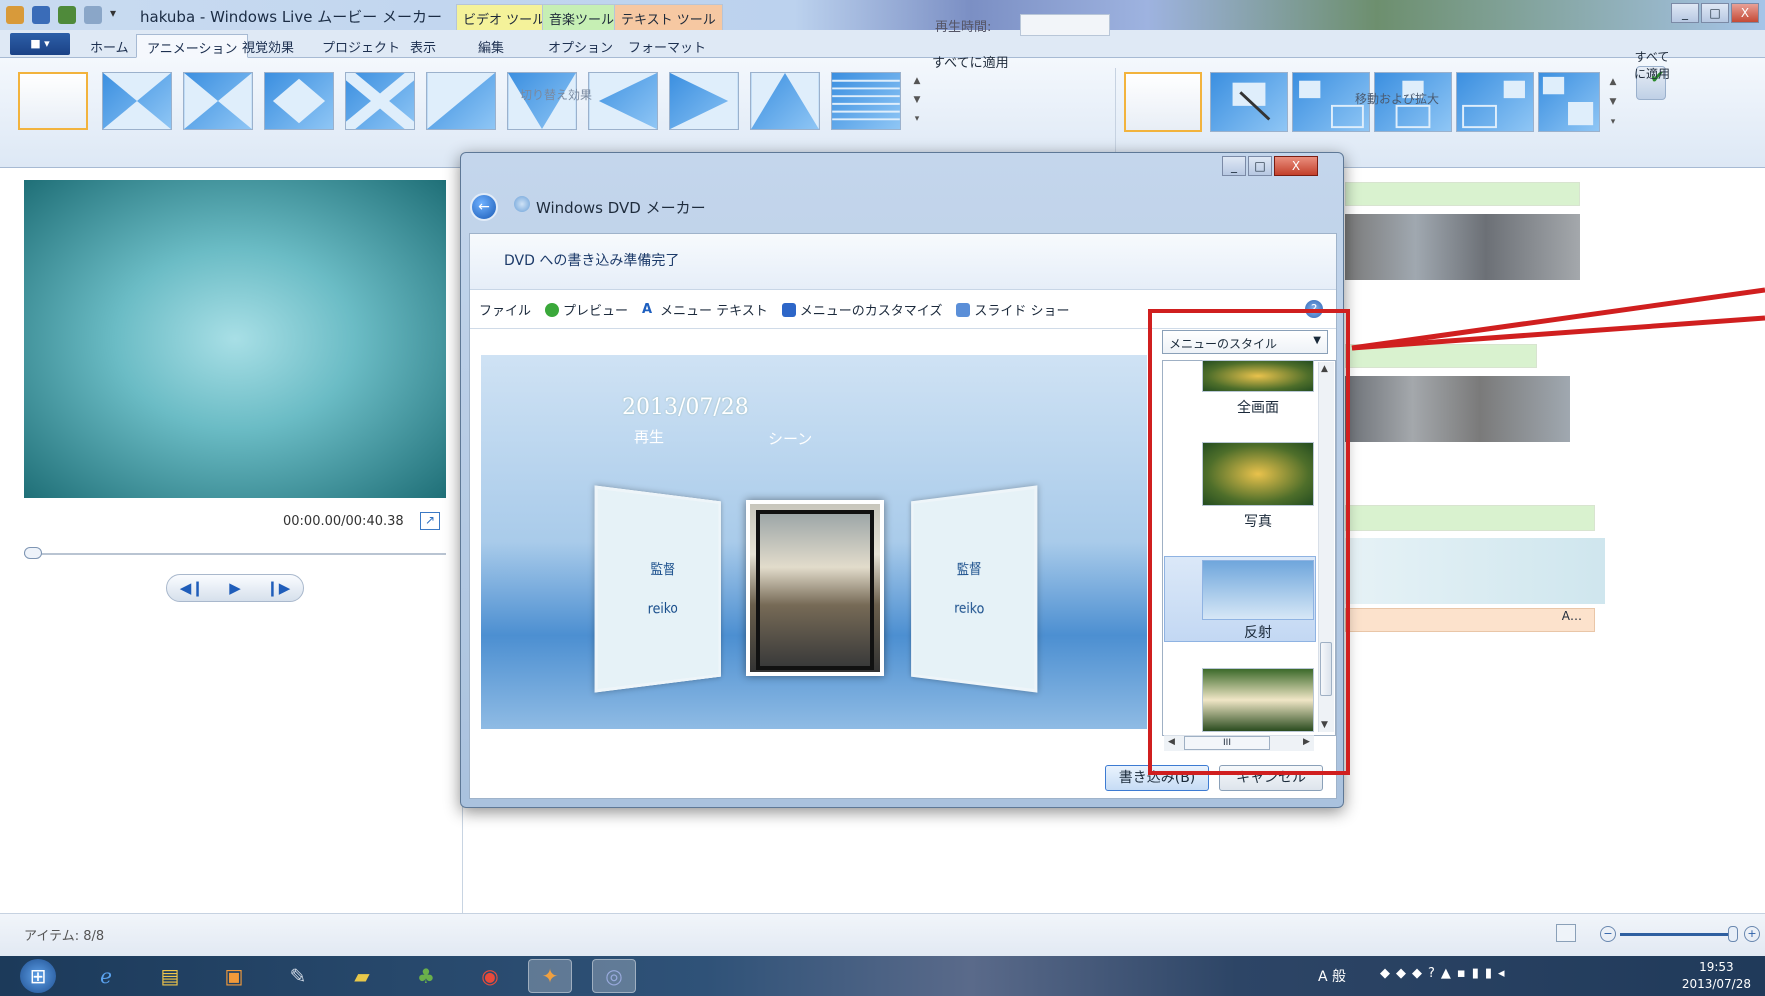  What do you see at coordinates (33, 553) in the screenshot?
I see `seek-thumb` at bounding box center [33, 553].